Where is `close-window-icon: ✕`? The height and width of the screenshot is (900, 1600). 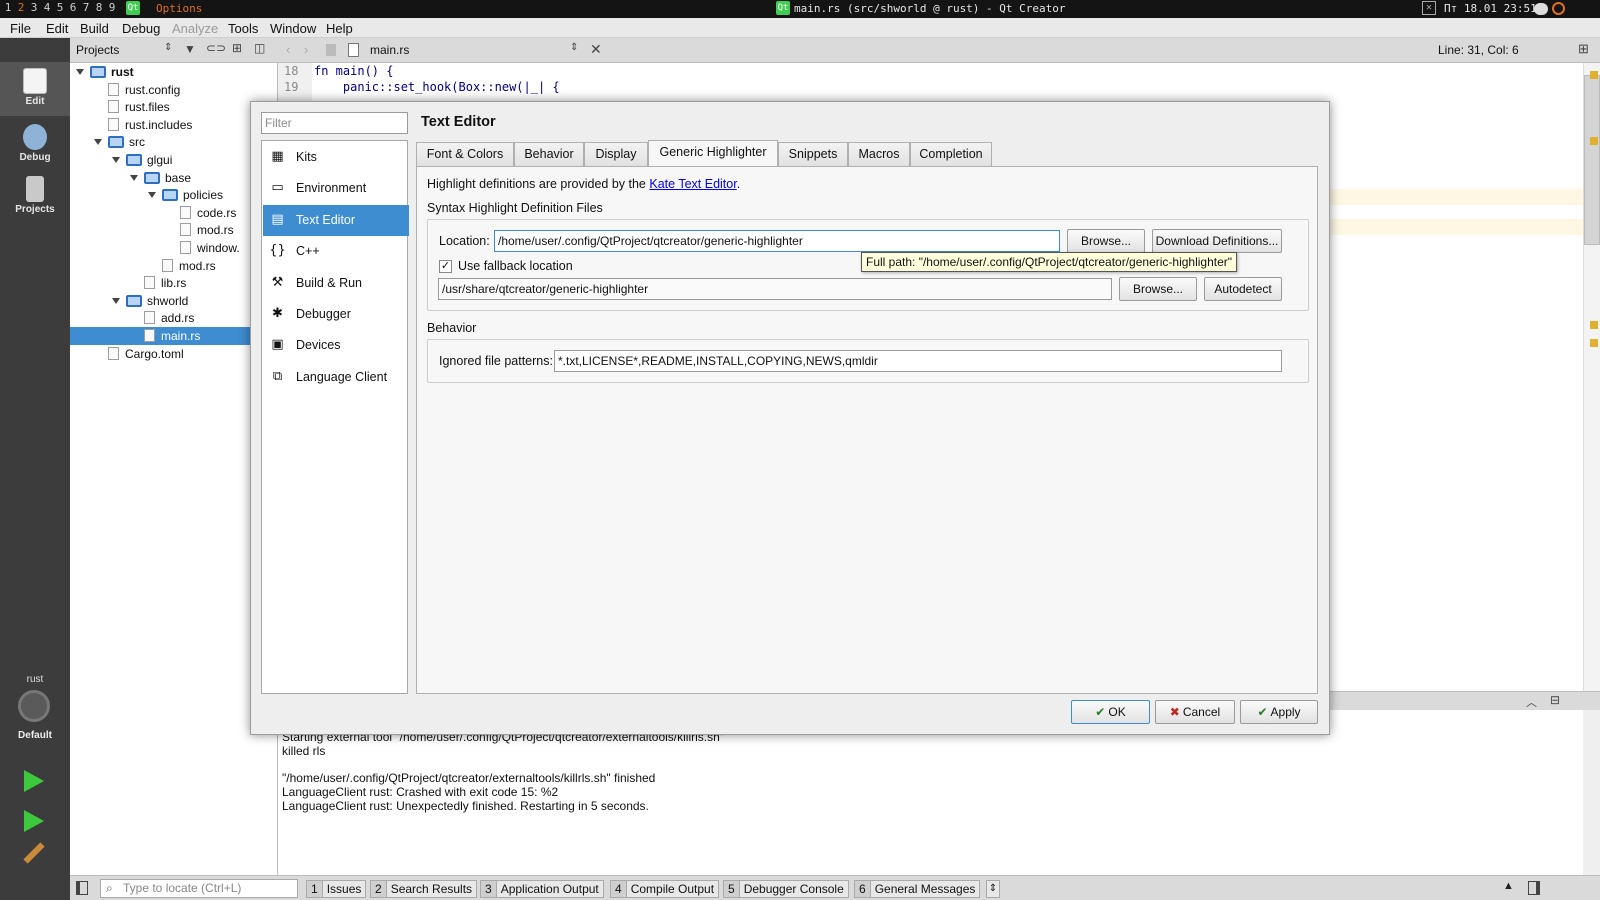
close-window-icon: ✕ is located at coordinates (1429, 8).